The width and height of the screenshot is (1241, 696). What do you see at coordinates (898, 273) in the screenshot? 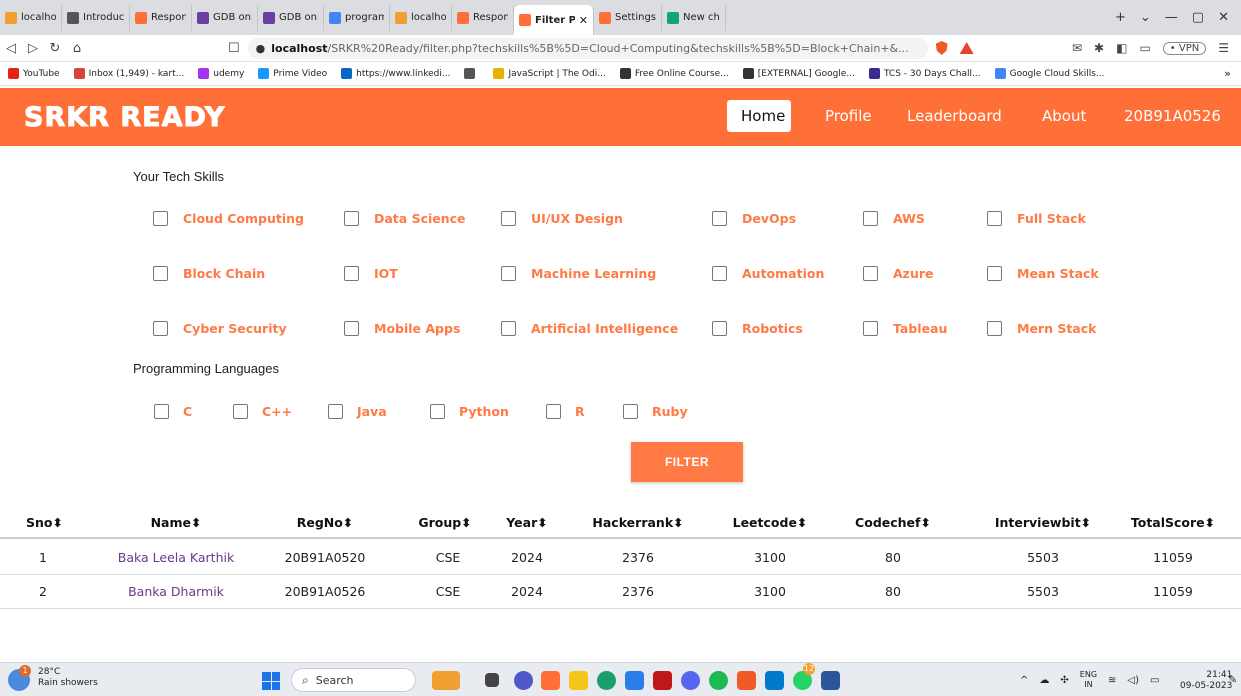
I see `tech-skill-option: Azure` at bounding box center [898, 273].